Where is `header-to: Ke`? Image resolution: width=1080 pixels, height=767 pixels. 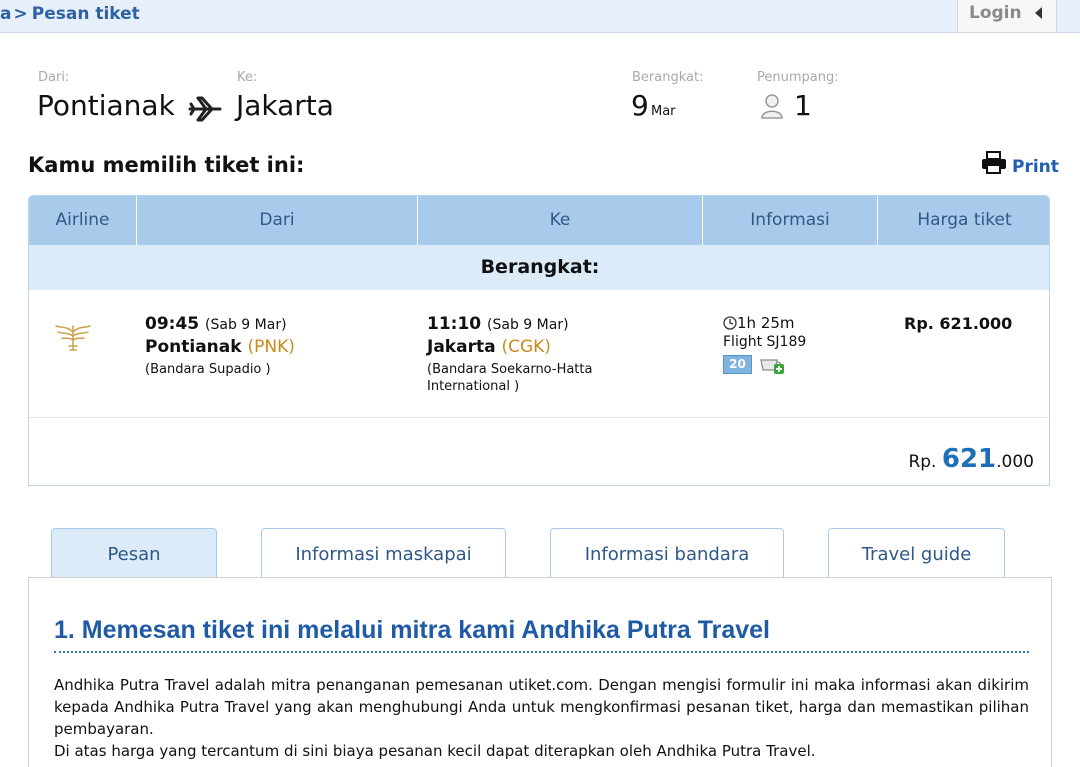 header-to: Ke is located at coordinates (560, 220).